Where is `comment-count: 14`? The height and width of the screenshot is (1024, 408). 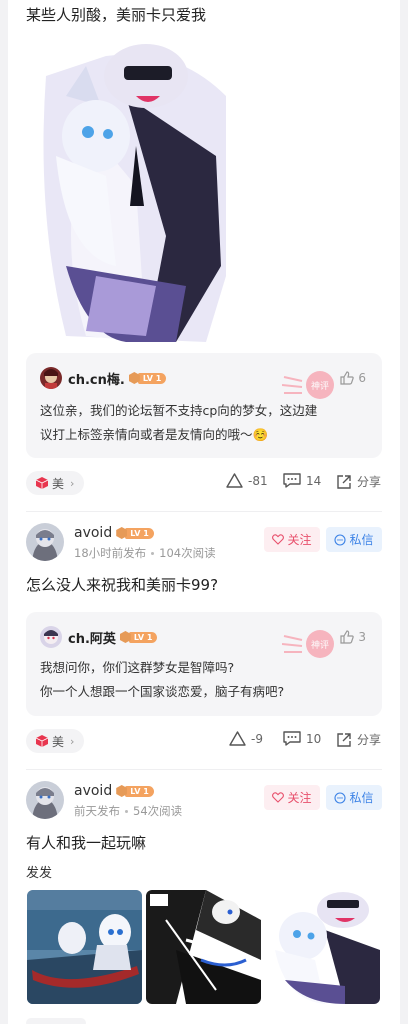 comment-count: 14 is located at coordinates (314, 480).